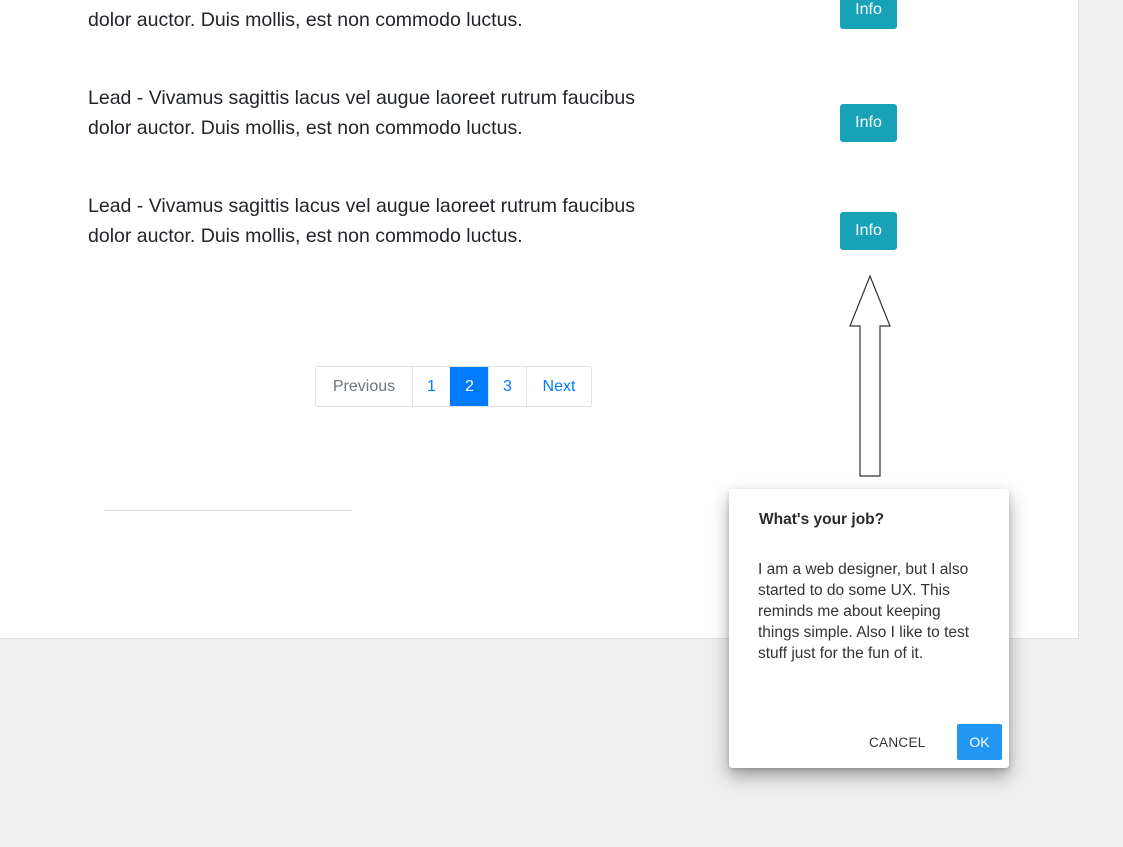 This screenshot has height=847, width=1123. I want to click on pagination-page-1: 1, so click(431, 386).